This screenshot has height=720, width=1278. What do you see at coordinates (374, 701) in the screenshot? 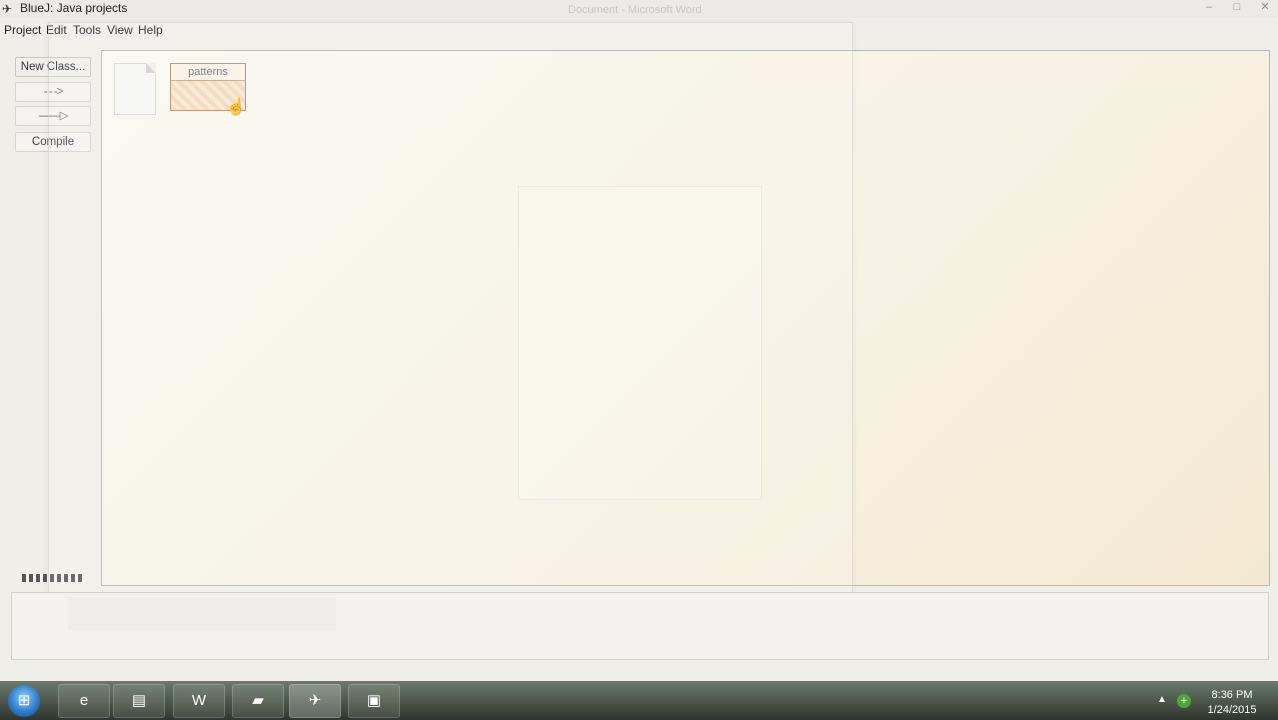
I see `video-icon: ▣` at bounding box center [374, 701].